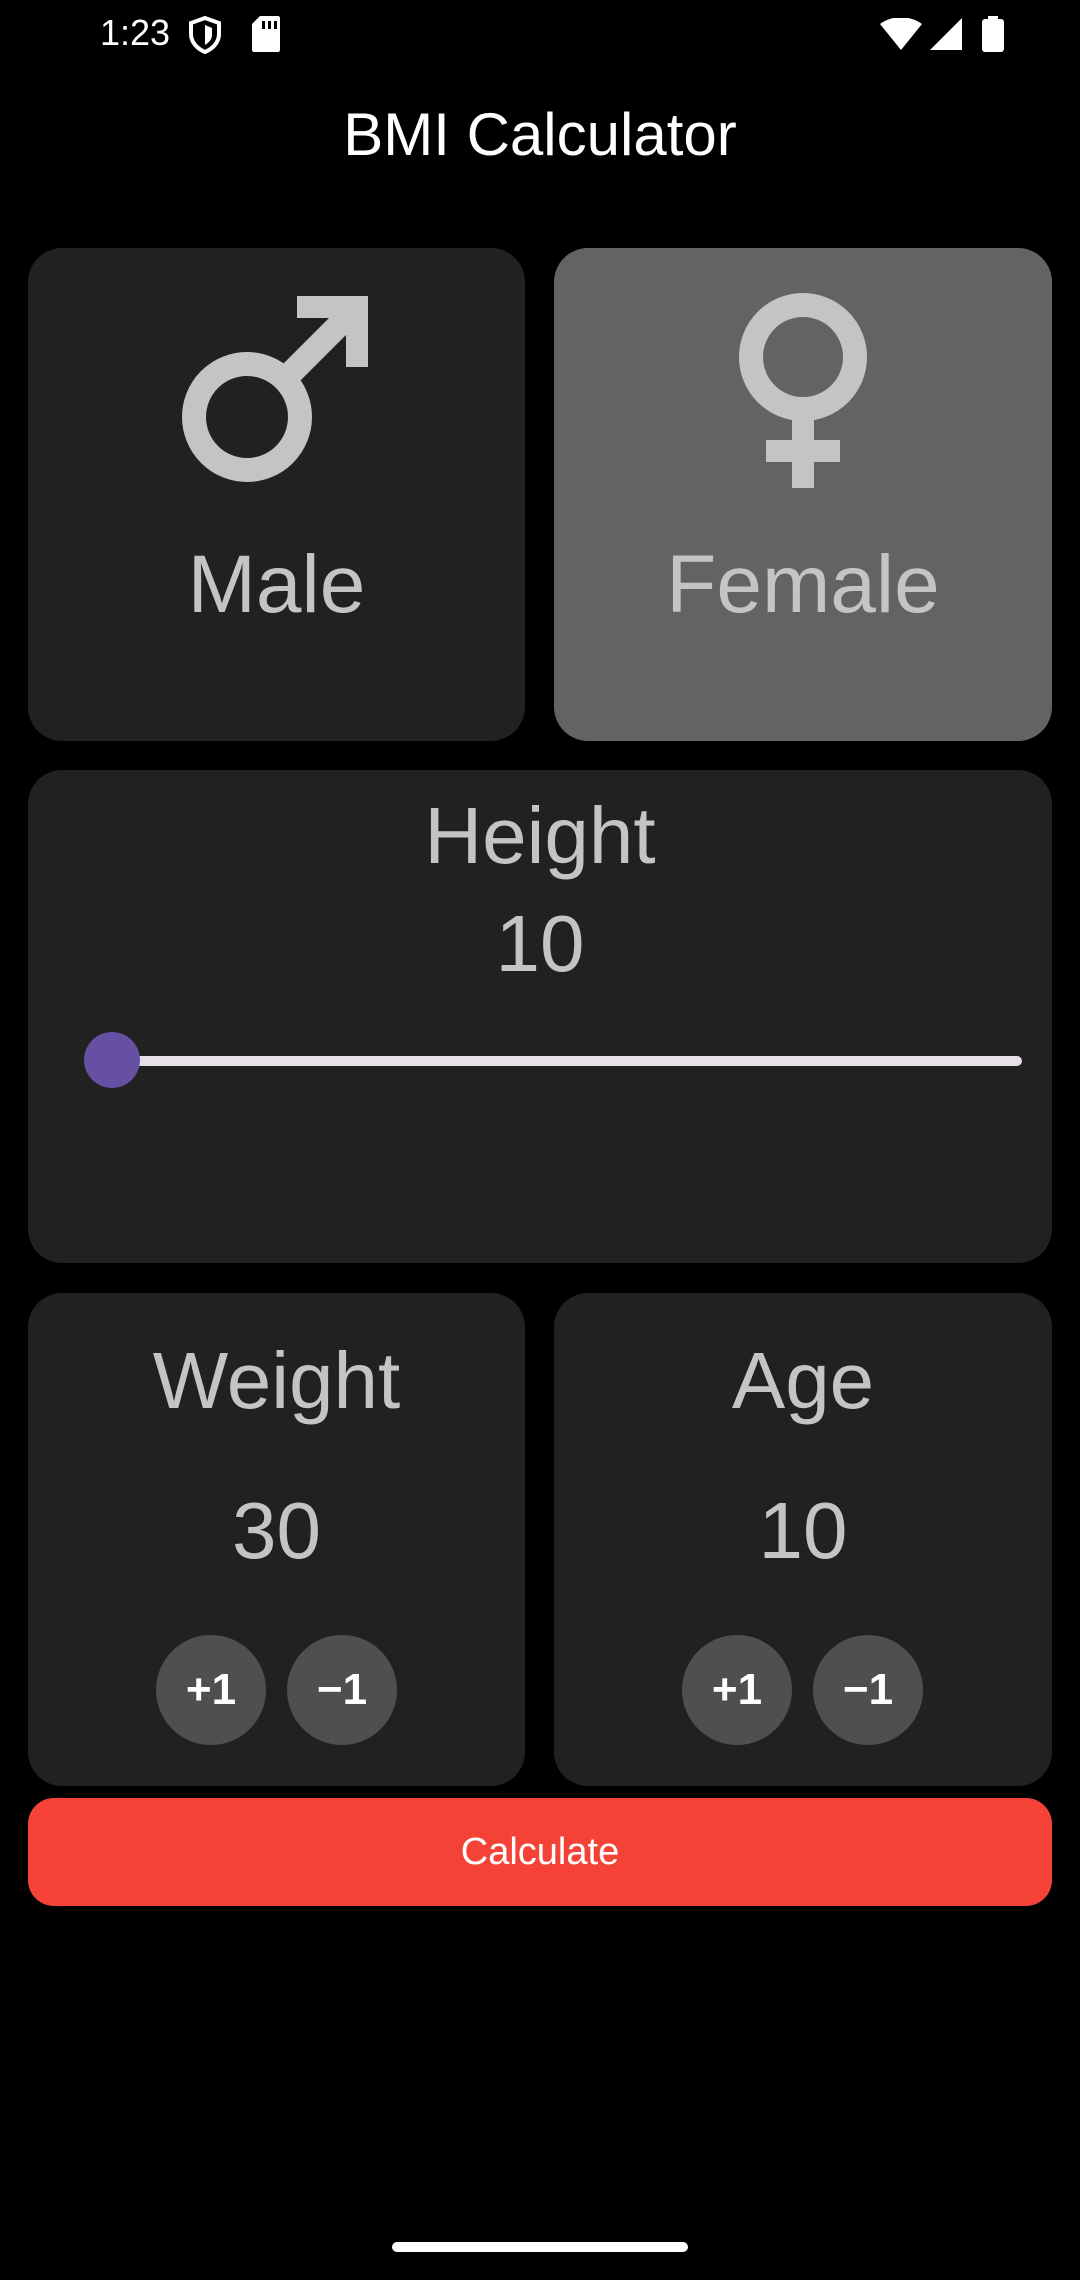  Describe the element at coordinates (211, 1690) in the screenshot. I see `weight-increment-button: +1` at that location.